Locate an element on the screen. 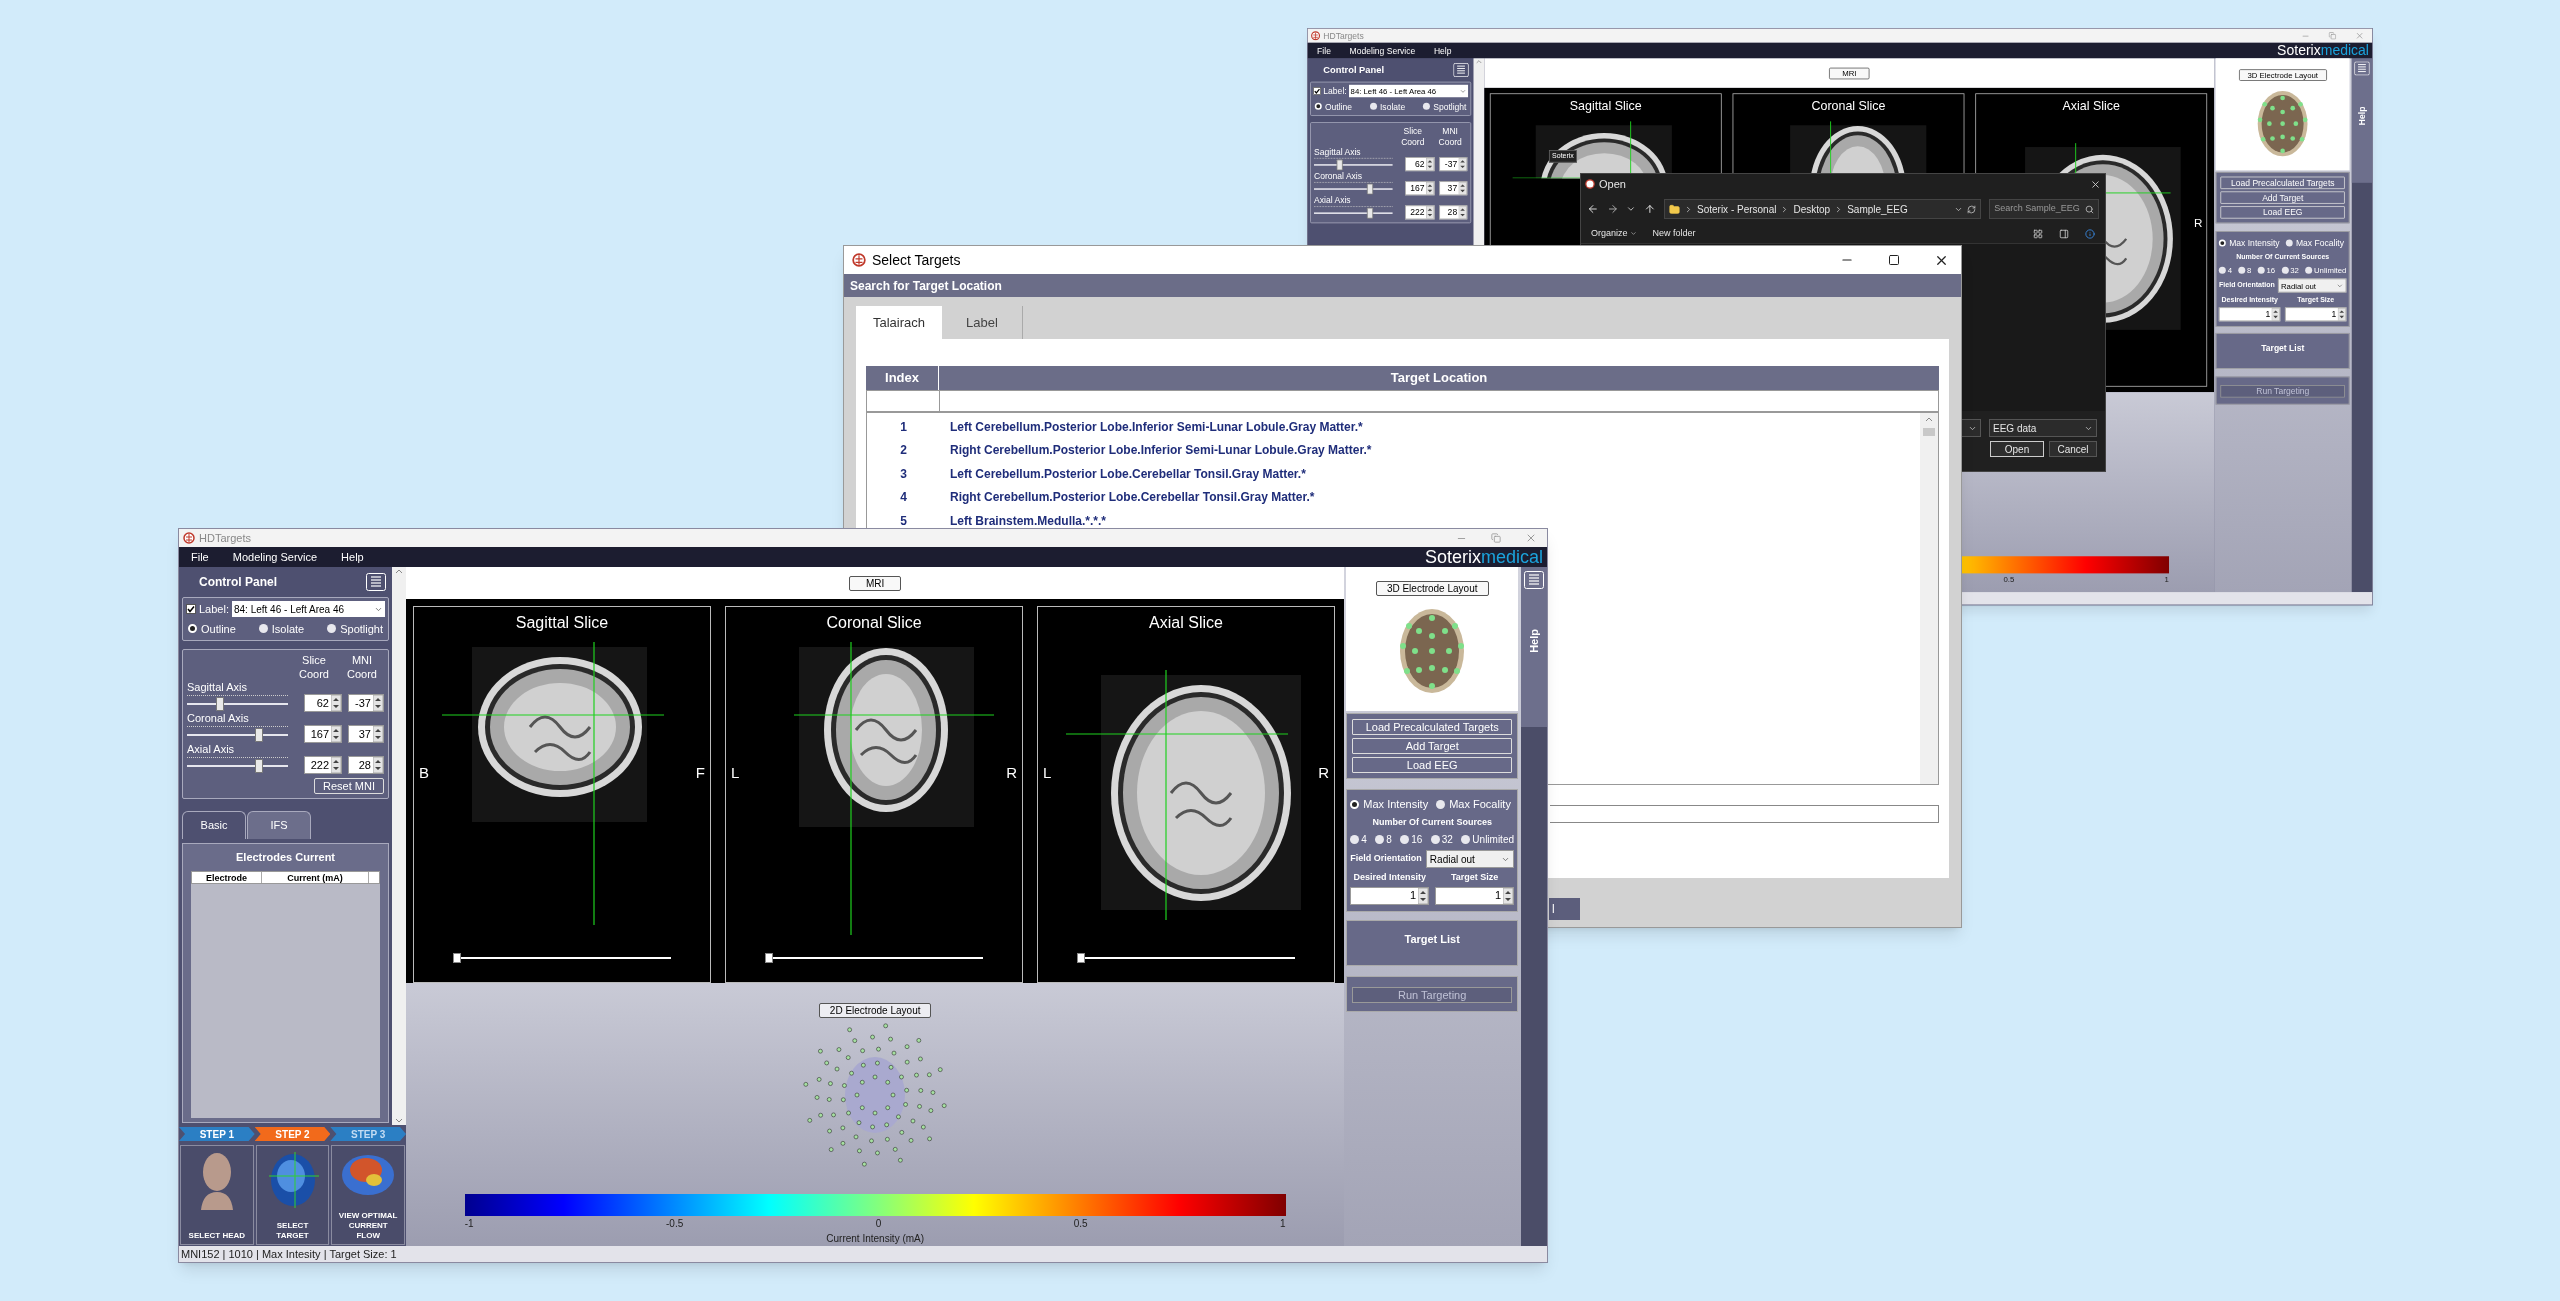 Image resolution: width=2560 pixels, height=1301 pixels. radio-option: Max Intensity is located at coordinates (1389, 804).